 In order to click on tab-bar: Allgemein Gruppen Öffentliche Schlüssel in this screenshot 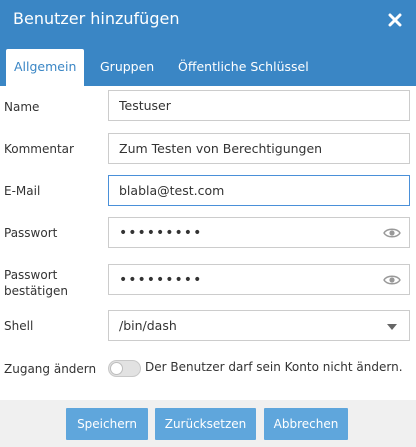, I will do `click(208, 63)`.